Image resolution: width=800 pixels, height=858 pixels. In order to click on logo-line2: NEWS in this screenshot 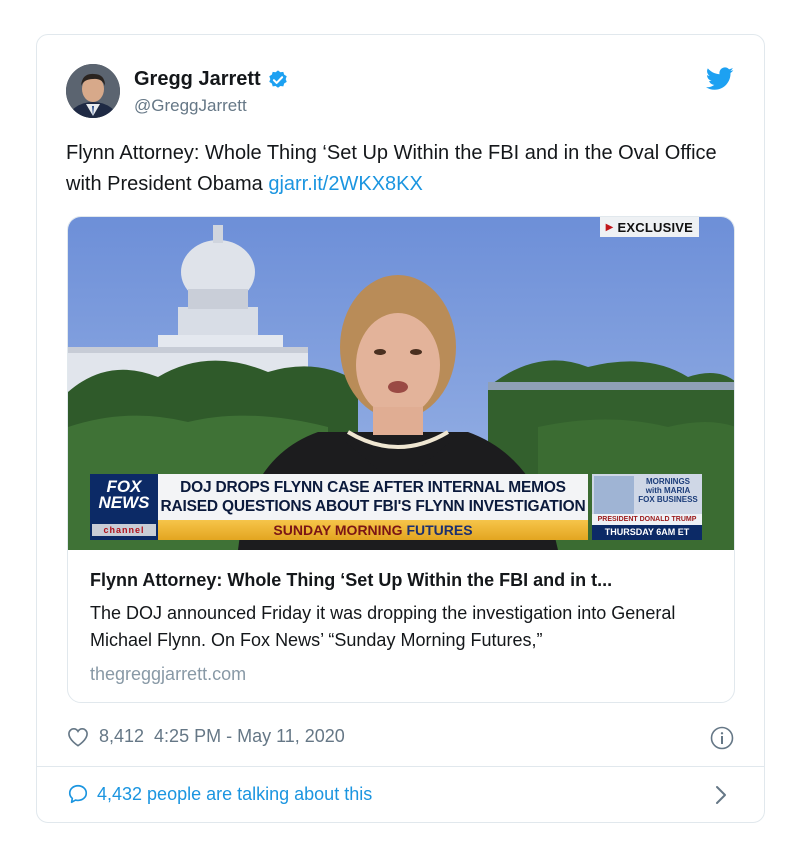, I will do `click(124, 502)`.